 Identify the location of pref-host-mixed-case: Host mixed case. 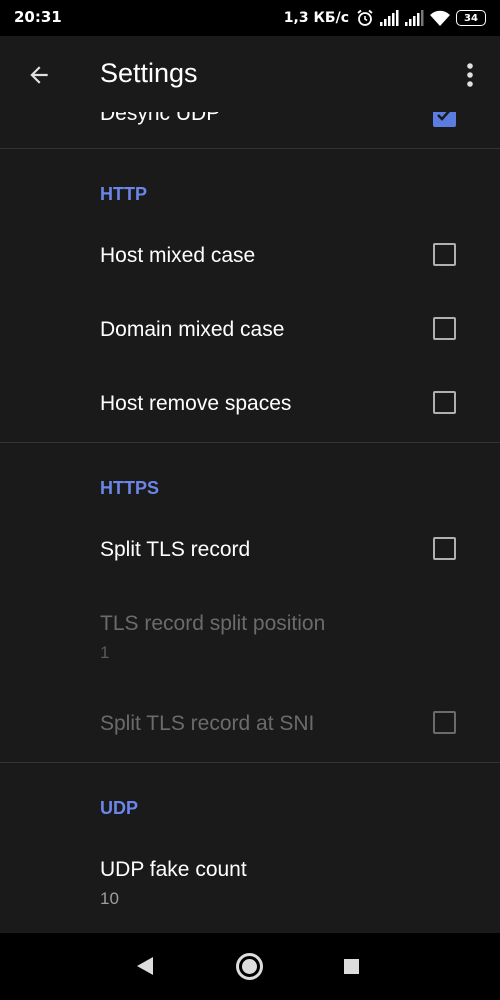
(250, 256).